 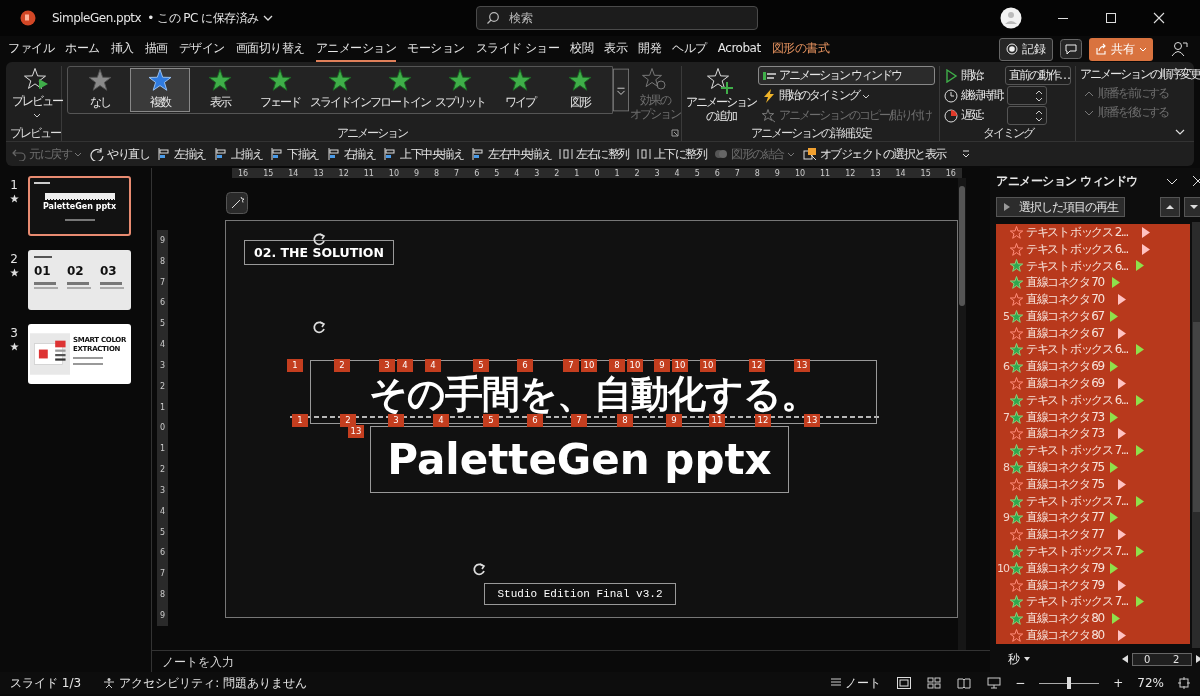 What do you see at coordinates (198, 662) in the screenshot?
I see `notes-field: ノートを入力` at bounding box center [198, 662].